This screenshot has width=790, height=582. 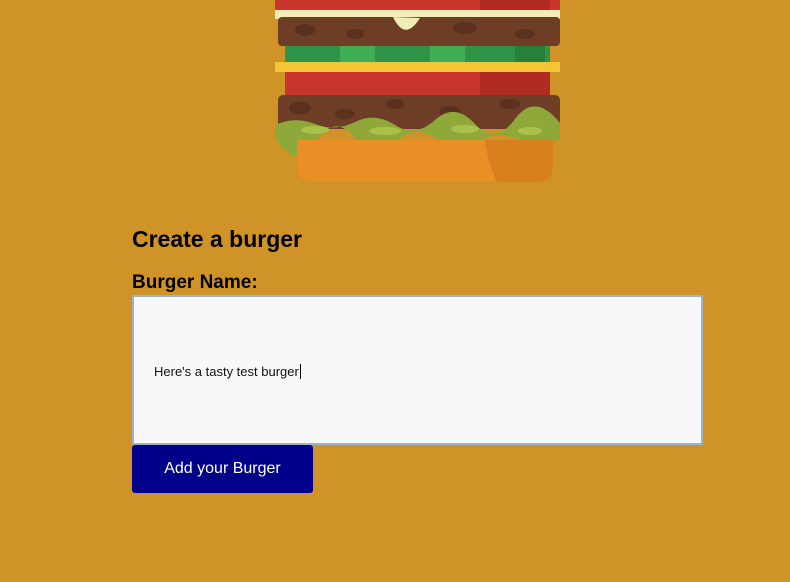 I want to click on burger-name-label: Burger Name:, so click(x=195, y=282).